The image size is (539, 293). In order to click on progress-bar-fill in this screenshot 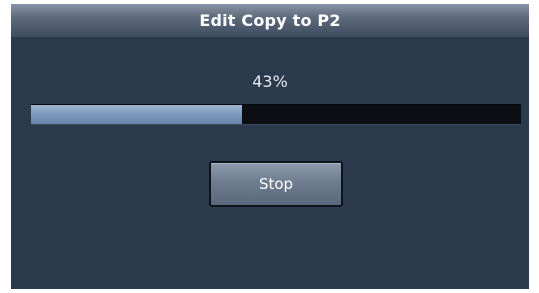, I will do `click(136, 114)`.